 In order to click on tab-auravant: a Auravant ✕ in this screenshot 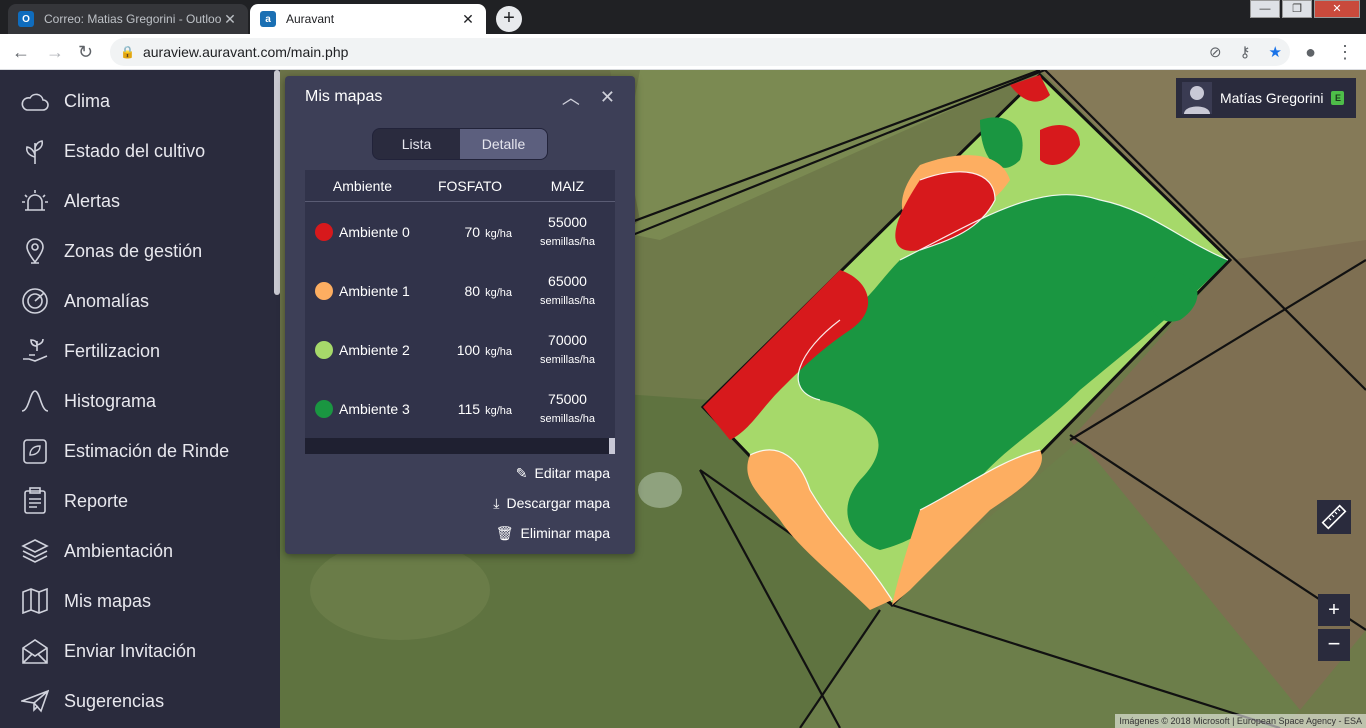, I will do `click(368, 19)`.